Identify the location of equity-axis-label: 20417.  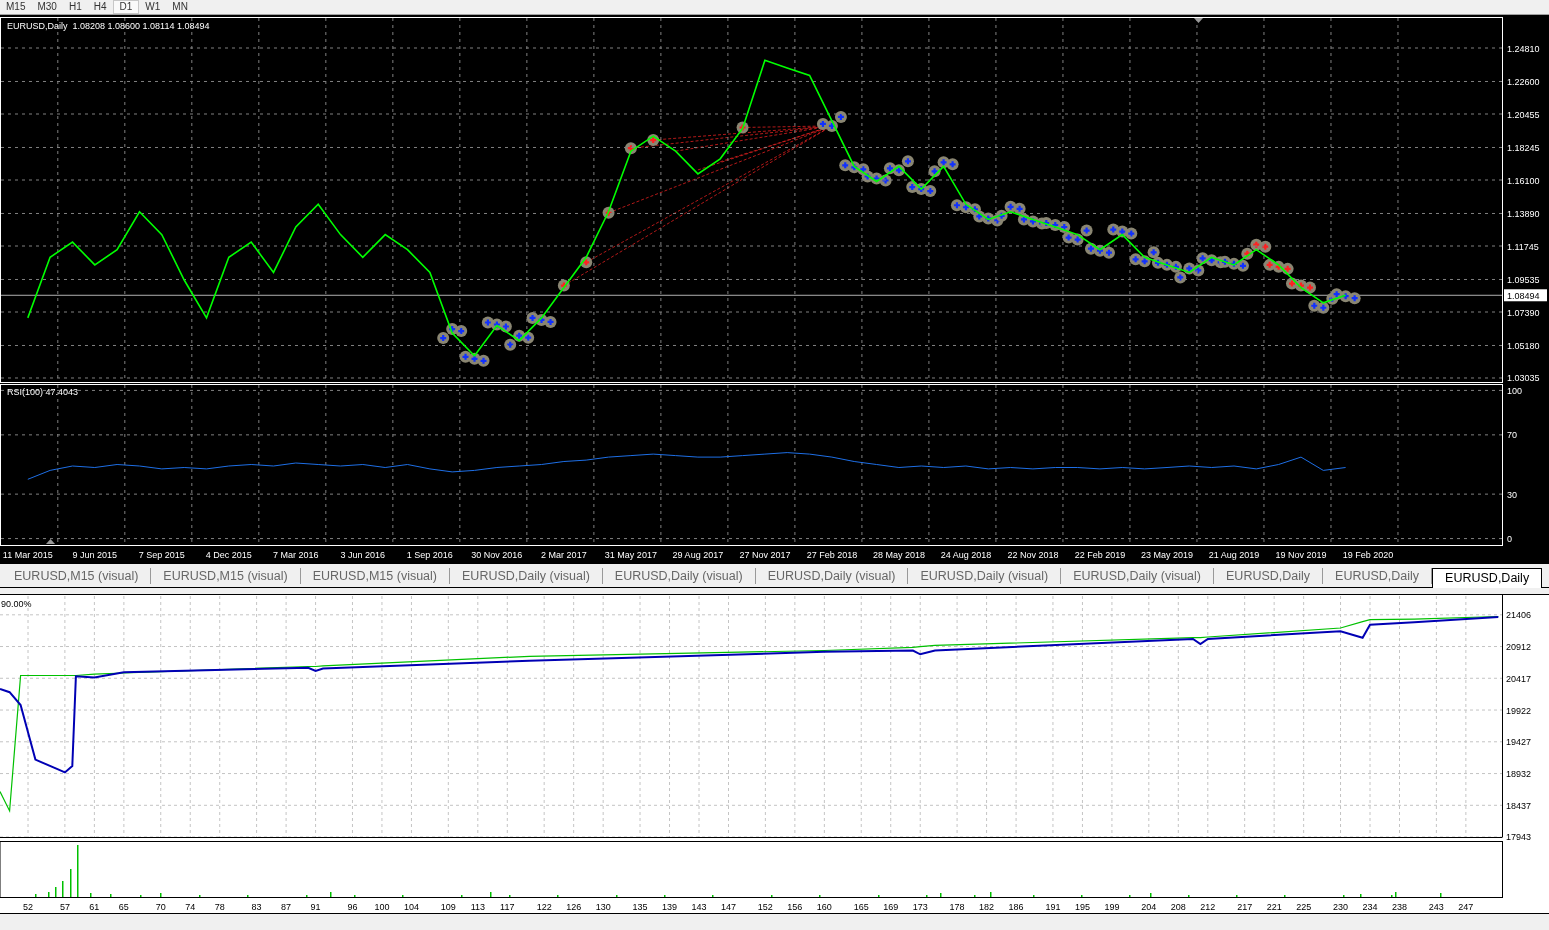
(1519, 678).